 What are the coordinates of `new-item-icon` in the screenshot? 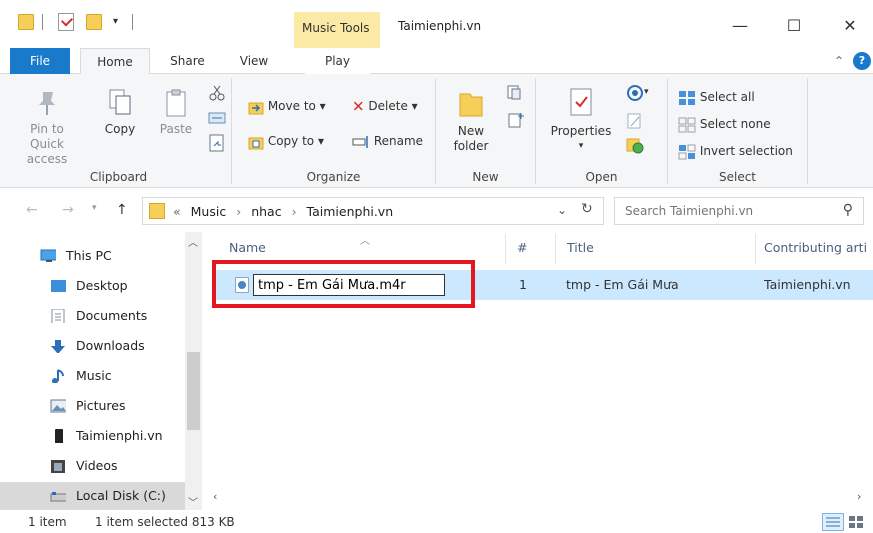 It's located at (517, 94).